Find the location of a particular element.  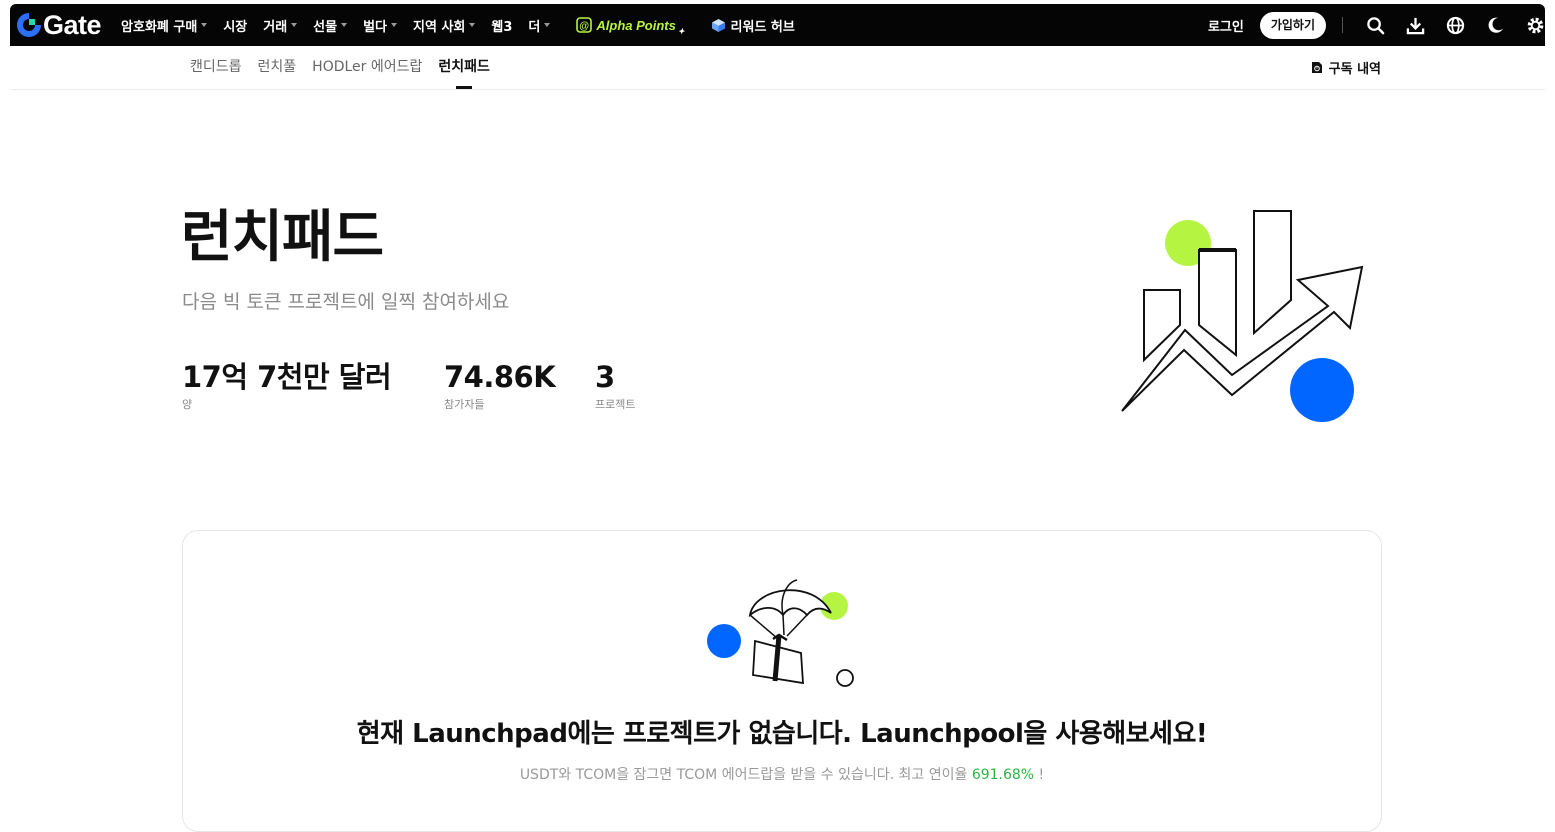

signup-button: 가입하기 is located at coordinates (1292, 25).